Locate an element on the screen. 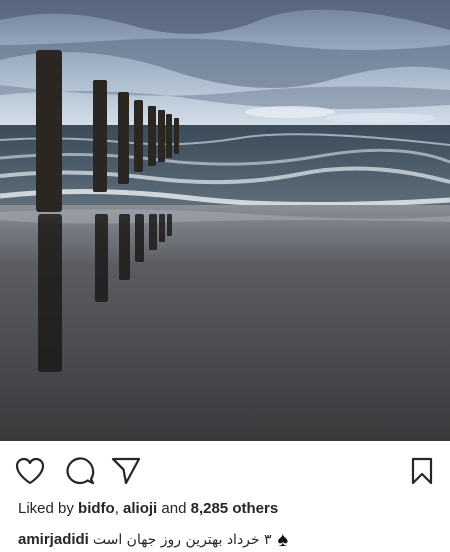  post-caption: amirjadidi ۳ خرداد بهترین روز جهان است ♠ is located at coordinates (228, 540).